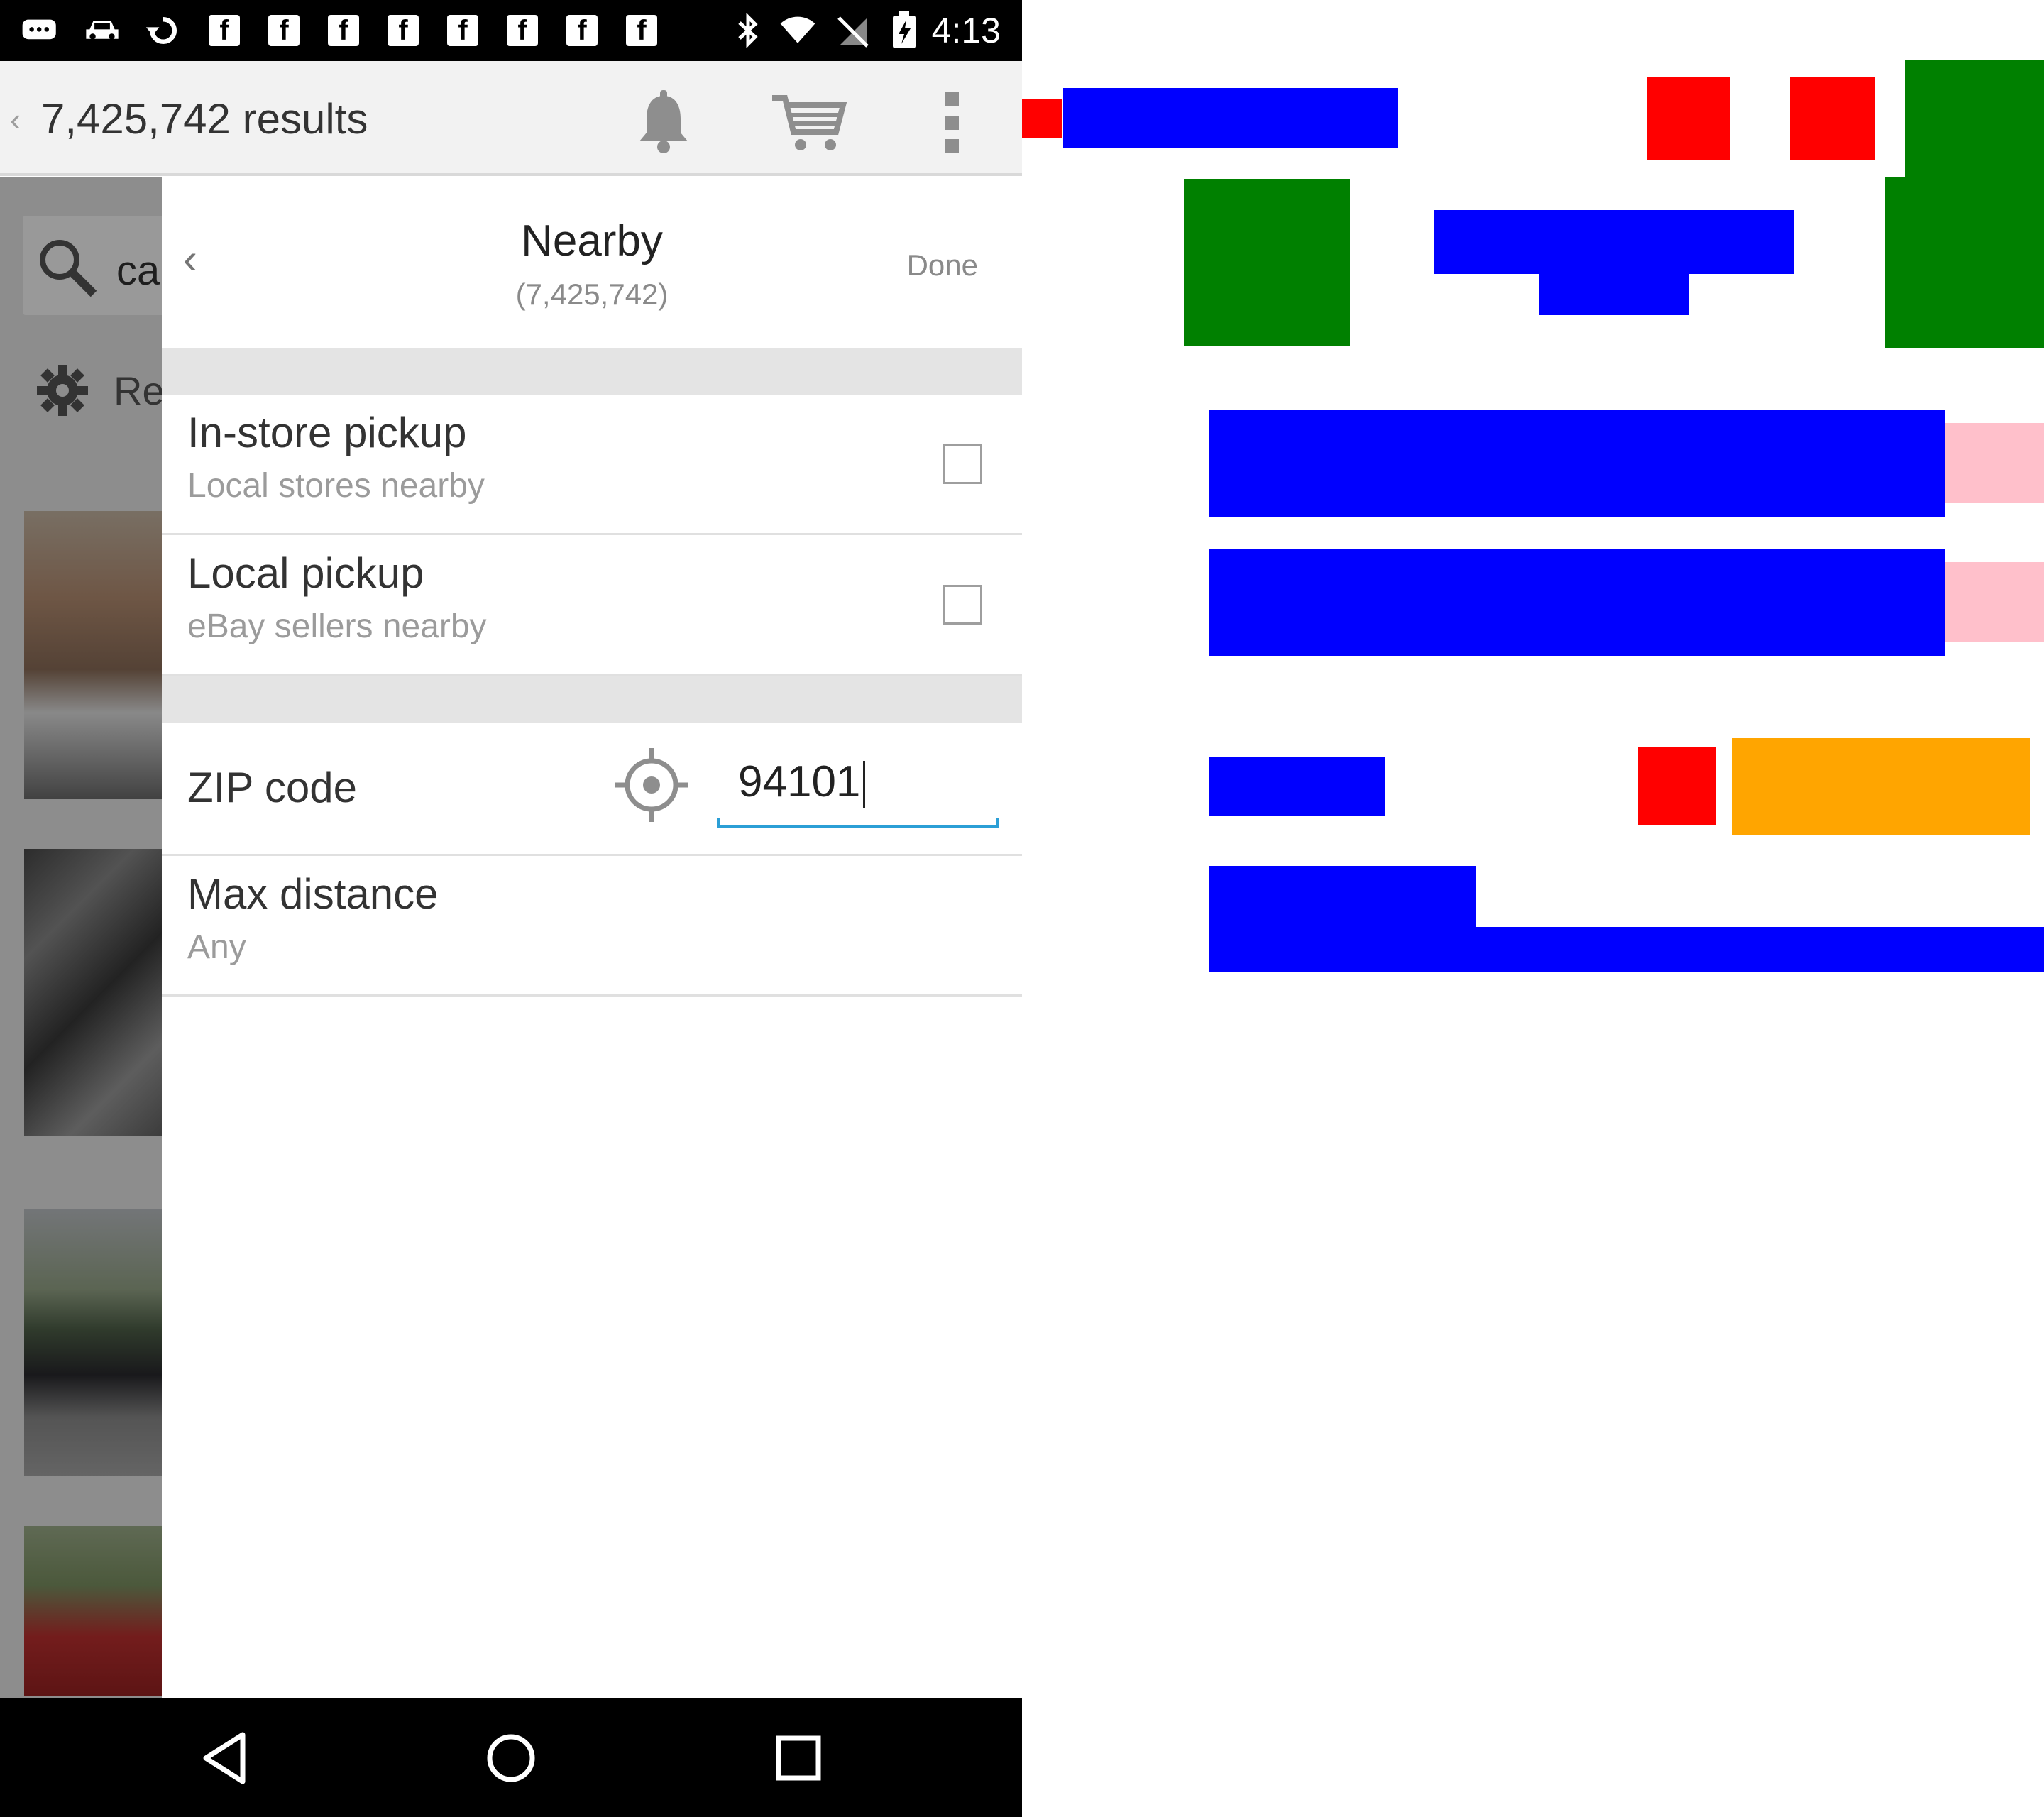 The width and height of the screenshot is (2044, 1817). I want to click on max-distance-value: Any, so click(216, 947).